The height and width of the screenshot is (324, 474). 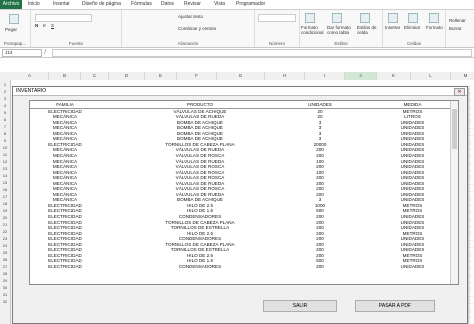 What do you see at coordinates (30, 76) in the screenshot?
I see `column-header-A: A` at bounding box center [30, 76].